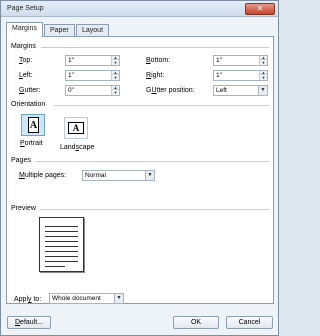 The width and height of the screenshot is (320, 336). What do you see at coordinates (154, 209) in the screenshot?
I see `preview-divider` at bounding box center [154, 209].